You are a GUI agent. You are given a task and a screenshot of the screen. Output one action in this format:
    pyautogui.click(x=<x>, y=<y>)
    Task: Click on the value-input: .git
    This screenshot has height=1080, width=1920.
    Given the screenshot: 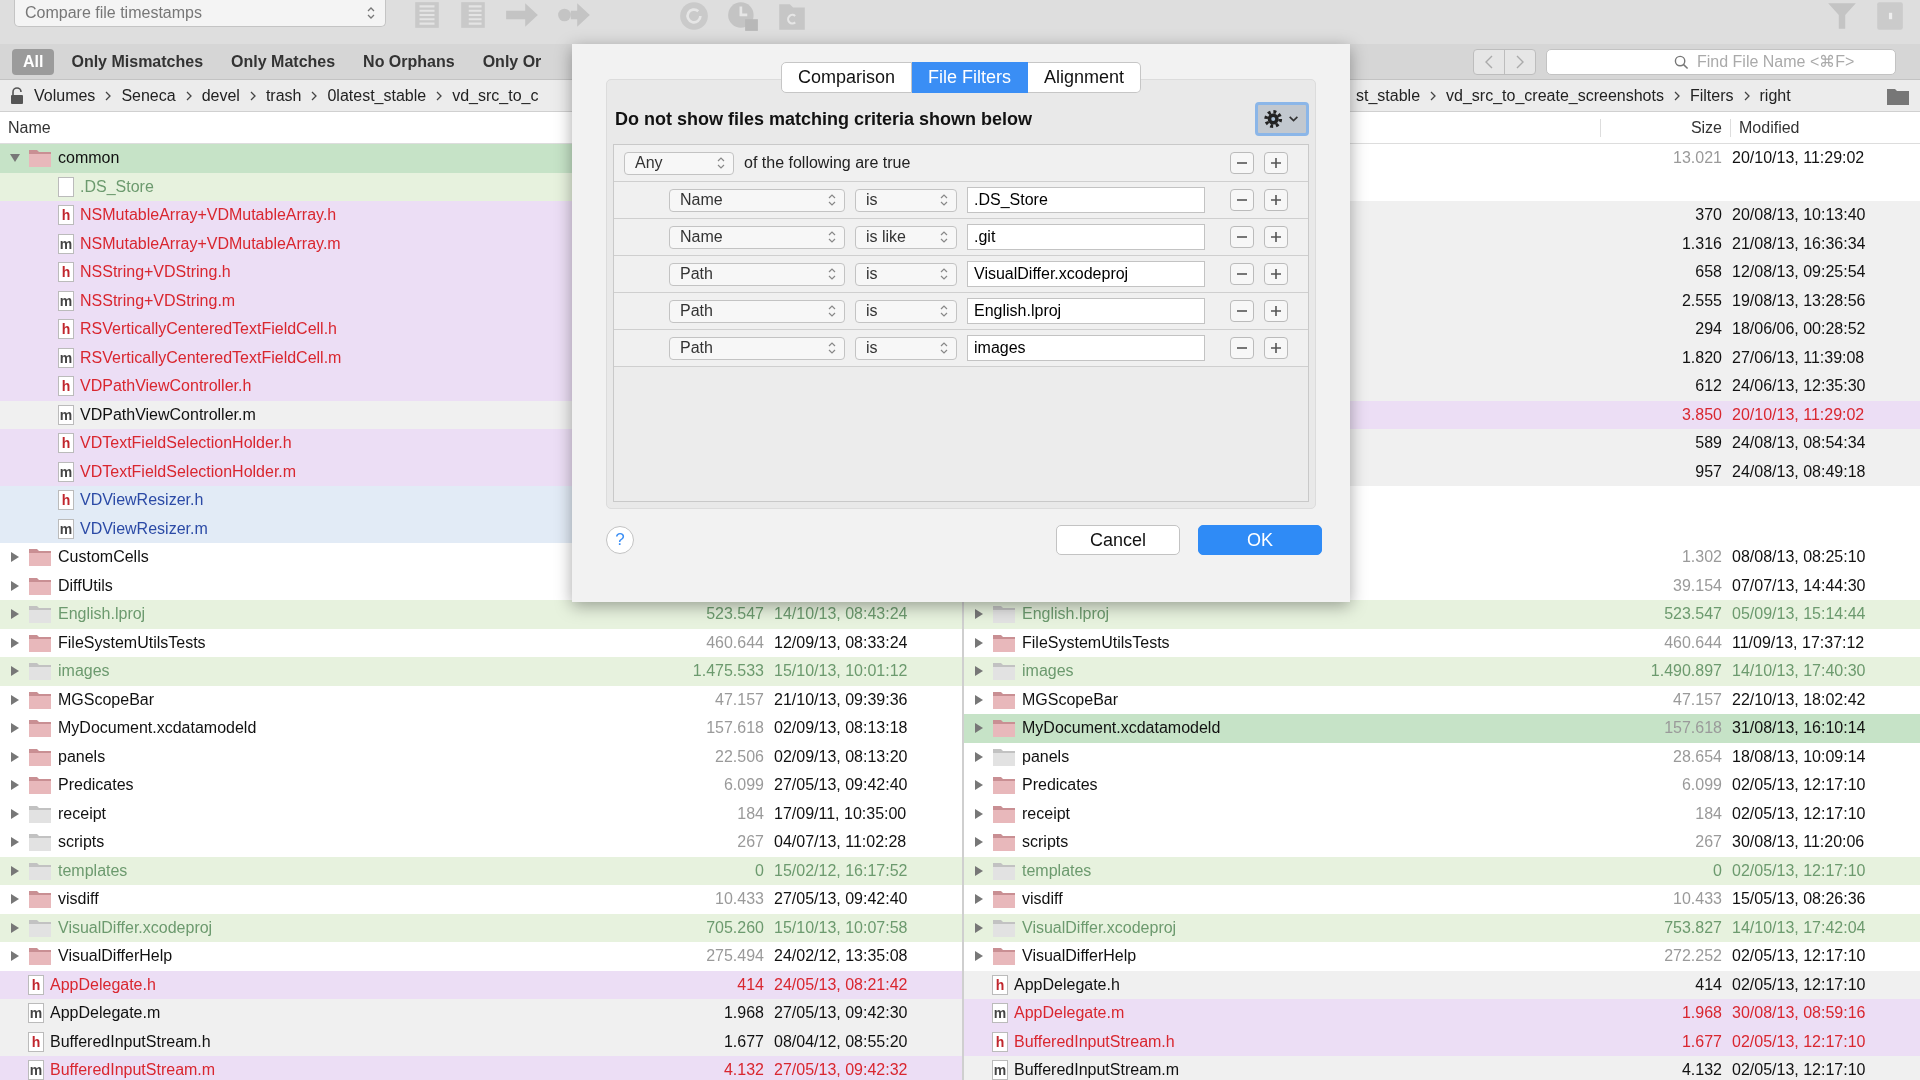 What is the action you would take?
    pyautogui.click(x=1086, y=237)
    